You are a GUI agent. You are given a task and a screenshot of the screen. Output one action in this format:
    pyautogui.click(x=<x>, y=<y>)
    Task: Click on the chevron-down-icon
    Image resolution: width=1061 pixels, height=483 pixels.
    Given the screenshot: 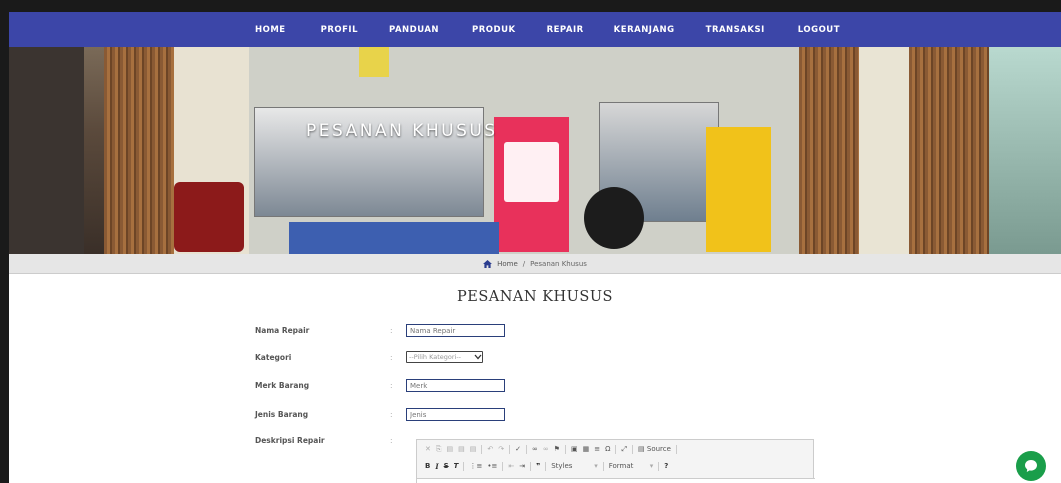 What is the action you would take?
    pyautogui.click(x=478, y=357)
    